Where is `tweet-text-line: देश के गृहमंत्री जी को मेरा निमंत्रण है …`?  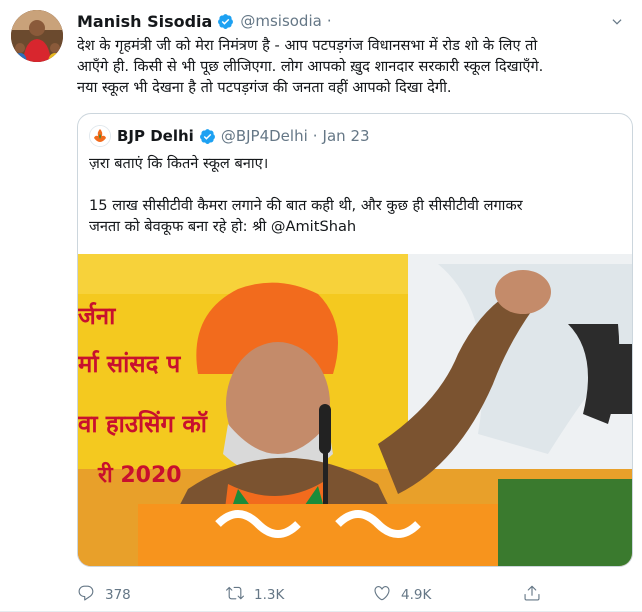
tweet-text-line: देश के गृहमंत्री जी को मेरा निमंत्रण है … is located at coordinates (307, 45).